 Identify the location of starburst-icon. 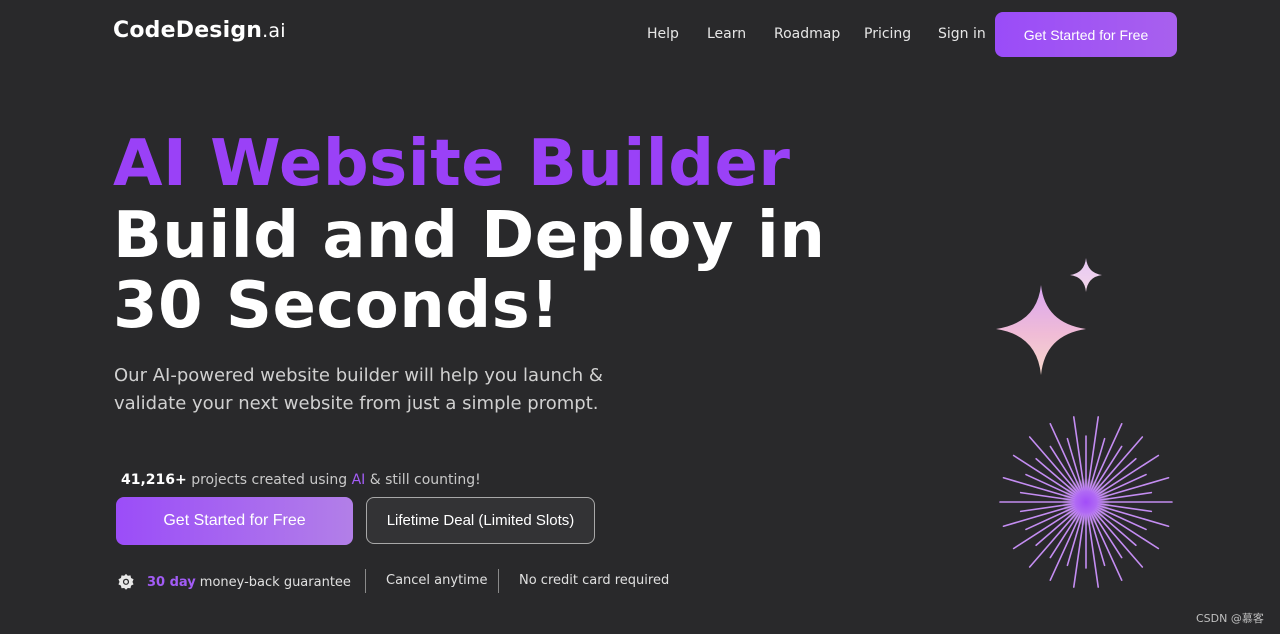
(1086, 502).